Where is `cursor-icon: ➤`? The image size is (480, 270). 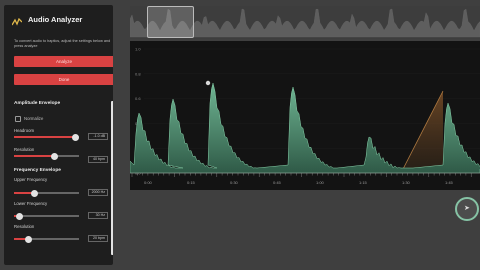 cursor-icon: ➤ is located at coordinates (467, 208).